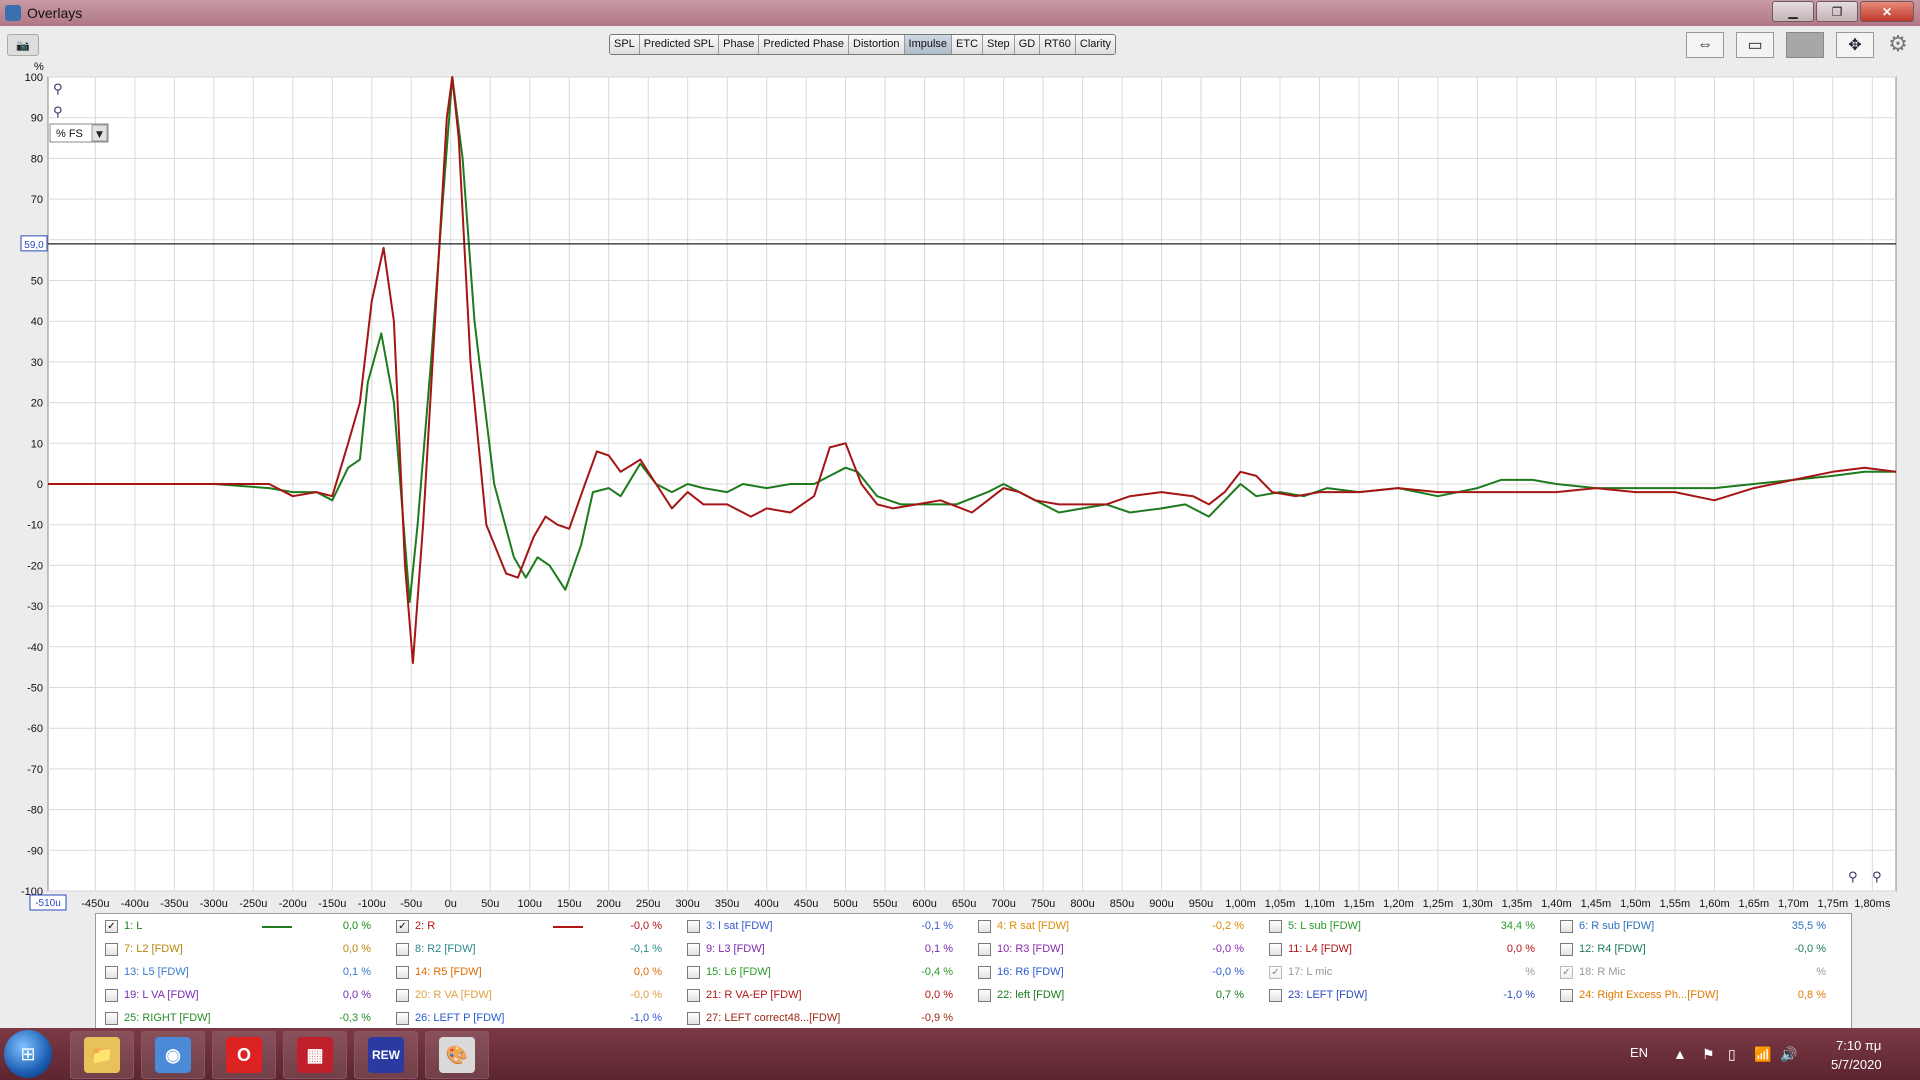  I want to click on folder-icon: 📁, so click(102, 1055).